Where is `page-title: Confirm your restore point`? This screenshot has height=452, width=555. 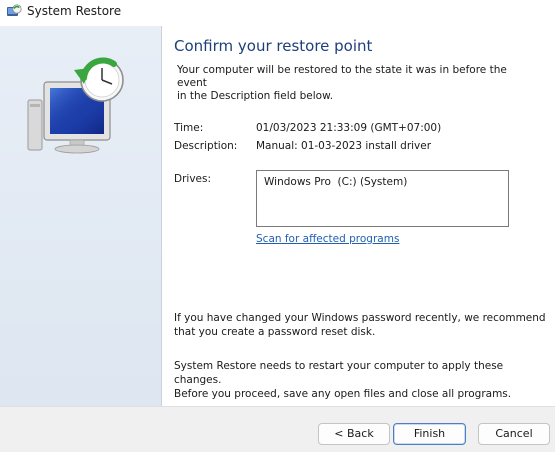
page-title: Confirm your restore point is located at coordinates (273, 46).